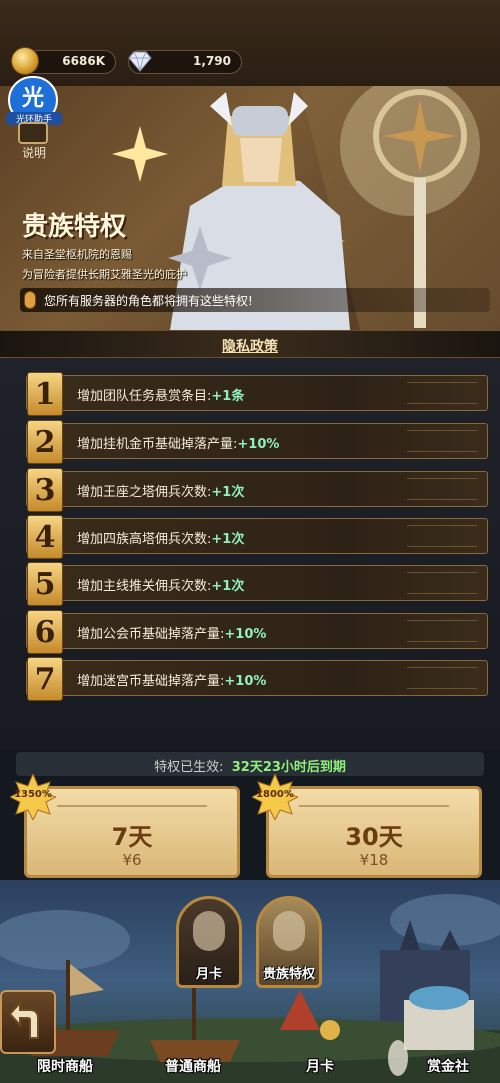  Describe the element at coordinates (172, 681) in the screenshot. I see `perk-text: 增加迷宫币基础掉落产量:+10%` at that location.